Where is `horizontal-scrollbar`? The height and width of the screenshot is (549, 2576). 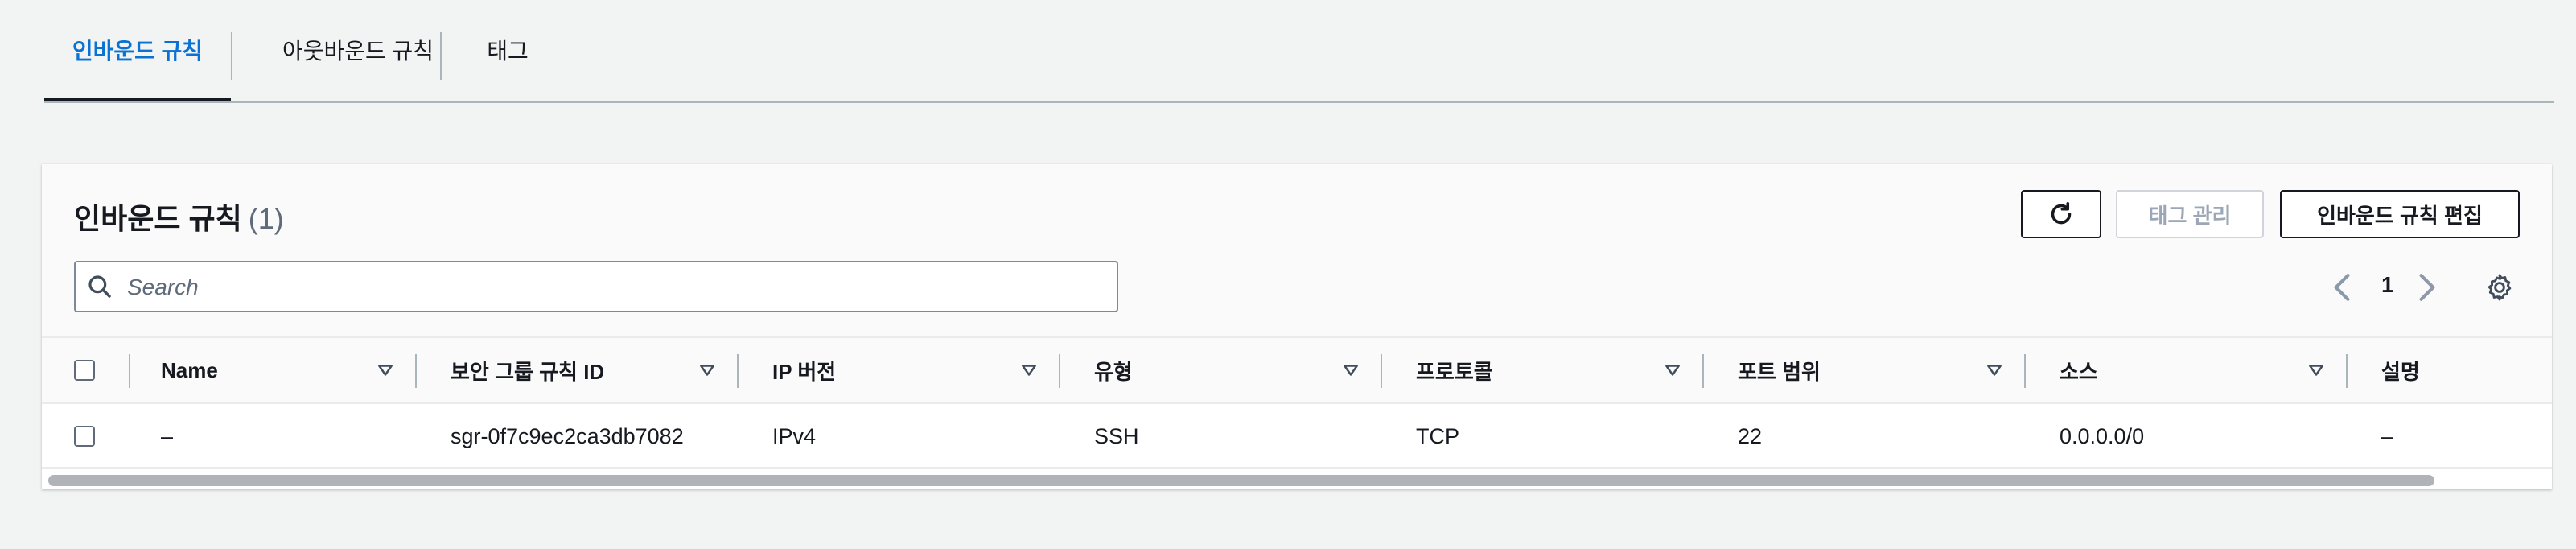
horizontal-scrollbar is located at coordinates (1297, 479).